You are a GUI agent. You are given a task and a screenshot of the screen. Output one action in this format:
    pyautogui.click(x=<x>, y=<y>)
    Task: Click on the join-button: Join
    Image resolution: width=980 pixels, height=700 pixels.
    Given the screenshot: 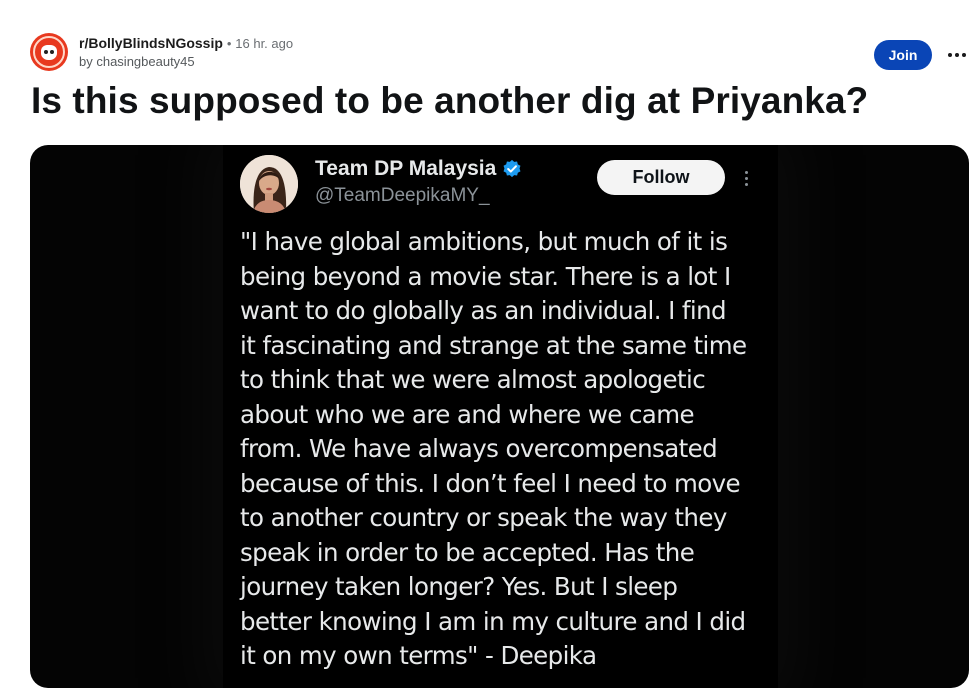 What is the action you would take?
    pyautogui.click(x=903, y=55)
    